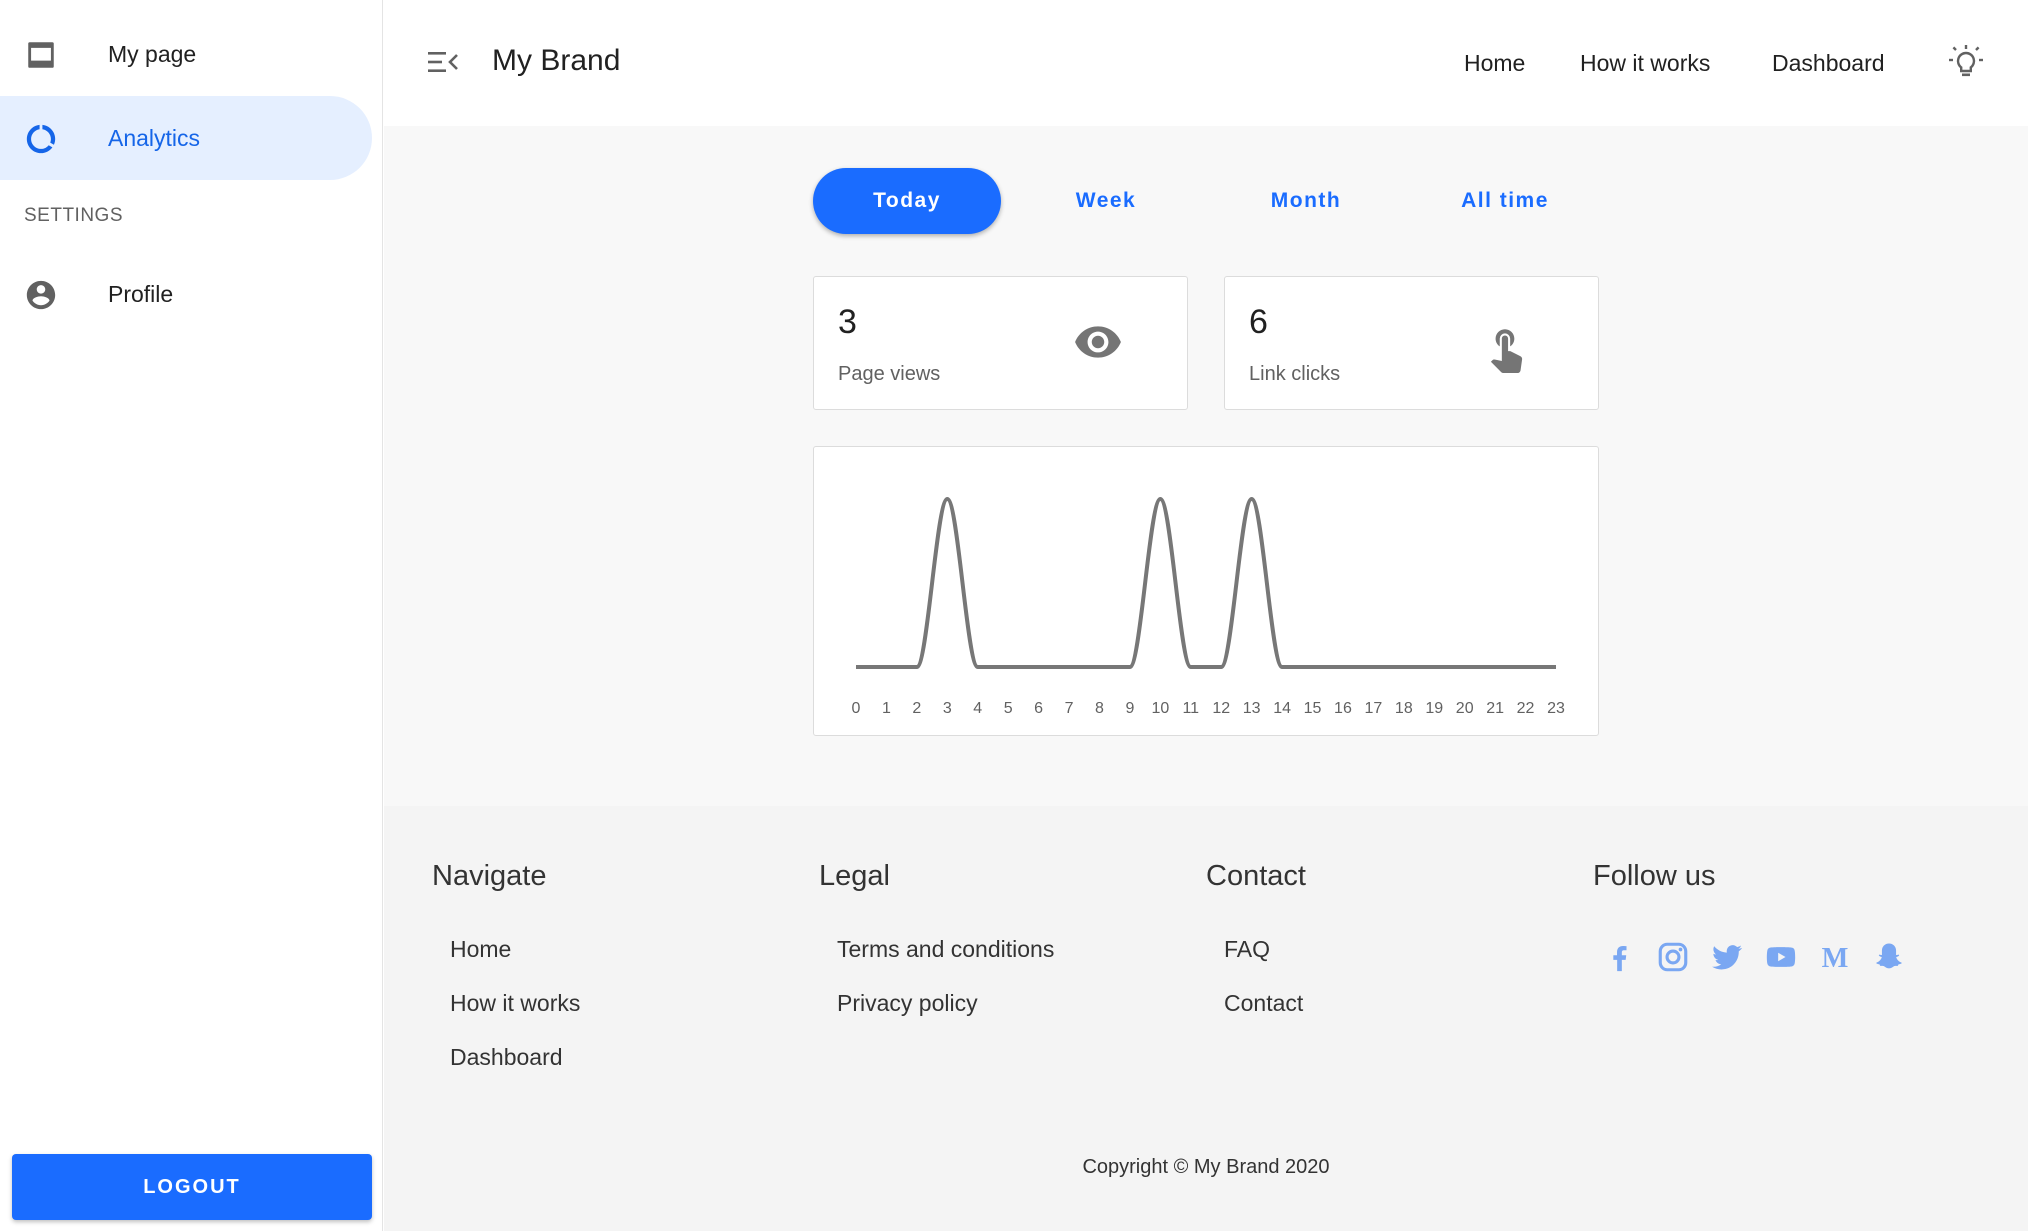 This screenshot has height=1231, width=2028. I want to click on x-tick-label: 14, so click(1282, 708).